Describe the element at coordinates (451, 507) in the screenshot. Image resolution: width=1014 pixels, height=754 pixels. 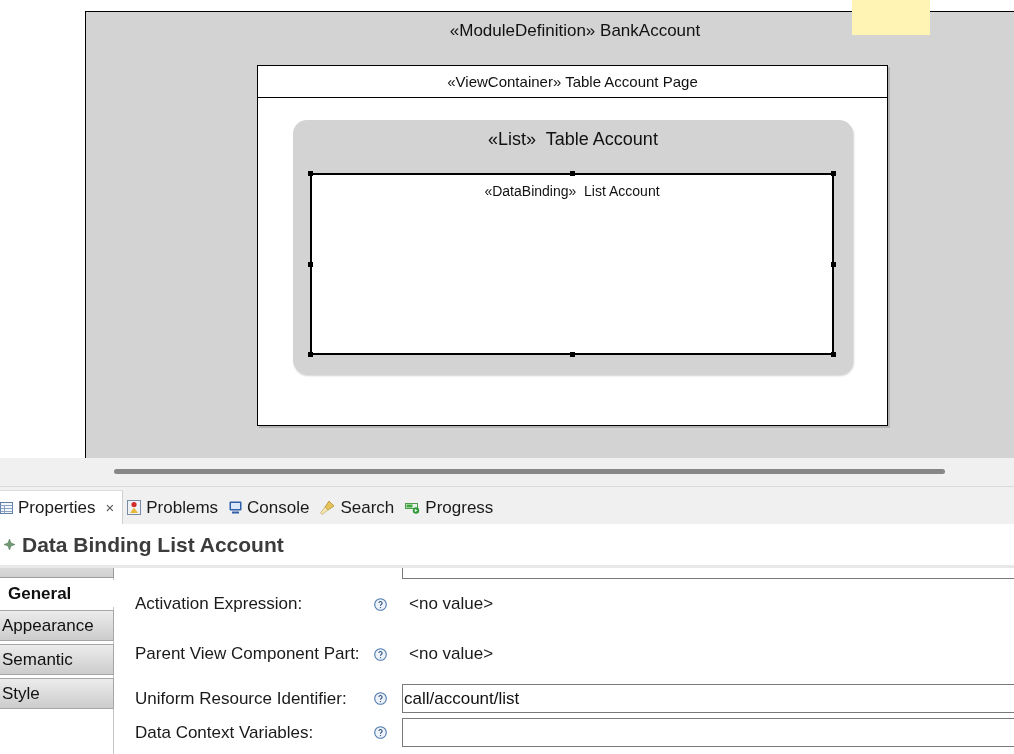
I see `view-tab: Progress` at that location.